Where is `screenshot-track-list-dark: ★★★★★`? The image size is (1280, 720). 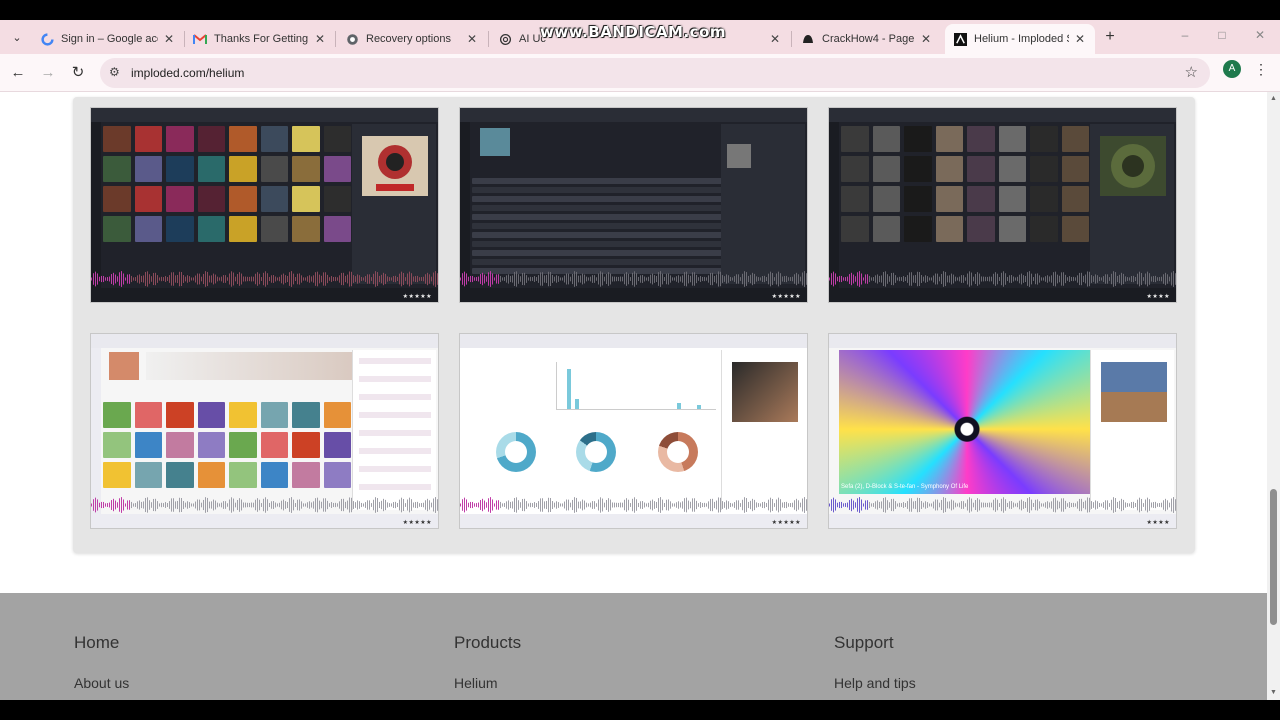 screenshot-track-list-dark: ★★★★★ is located at coordinates (633, 205).